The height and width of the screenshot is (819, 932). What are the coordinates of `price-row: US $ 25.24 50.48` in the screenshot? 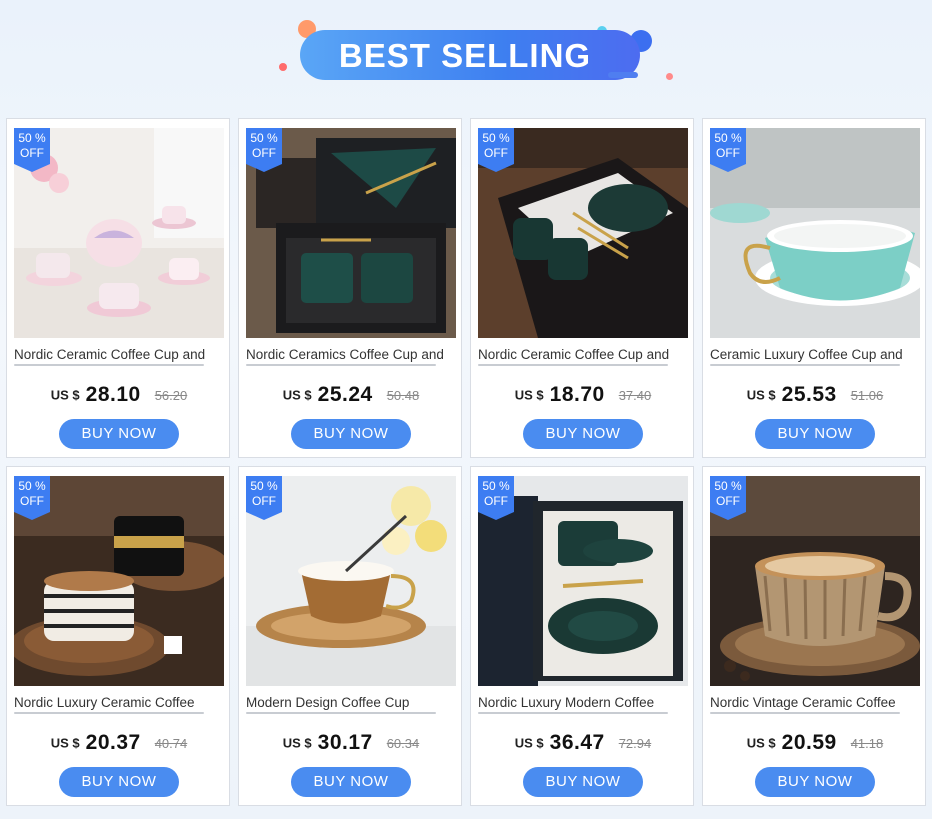 It's located at (351, 396).